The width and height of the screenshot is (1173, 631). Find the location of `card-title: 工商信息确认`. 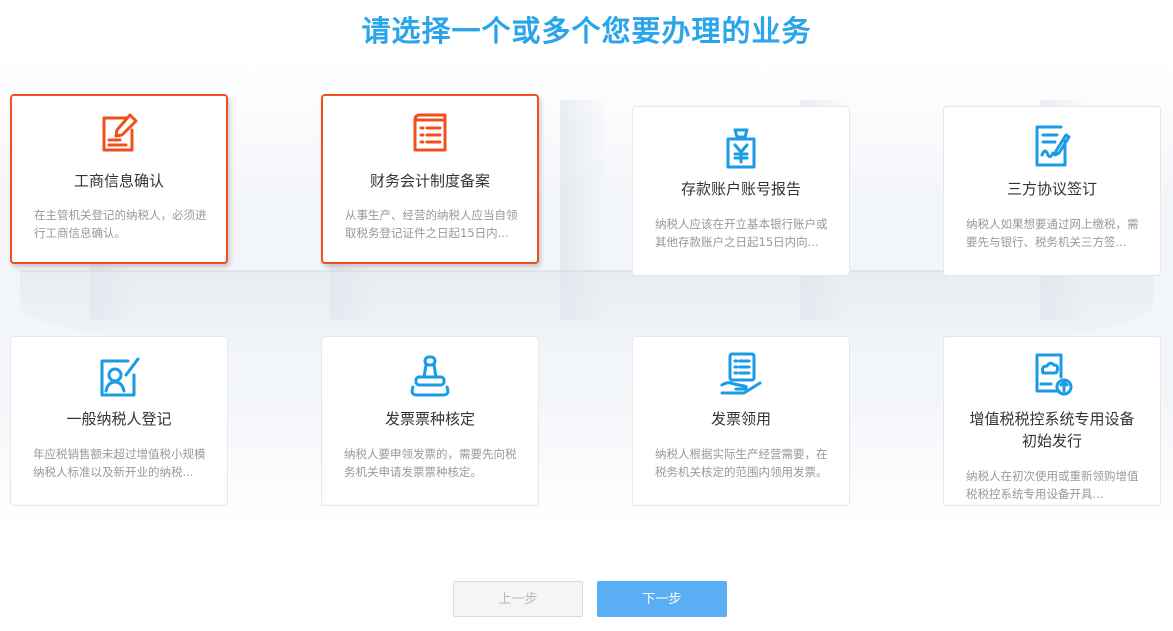

card-title: 工商信息确认 is located at coordinates (118, 181).